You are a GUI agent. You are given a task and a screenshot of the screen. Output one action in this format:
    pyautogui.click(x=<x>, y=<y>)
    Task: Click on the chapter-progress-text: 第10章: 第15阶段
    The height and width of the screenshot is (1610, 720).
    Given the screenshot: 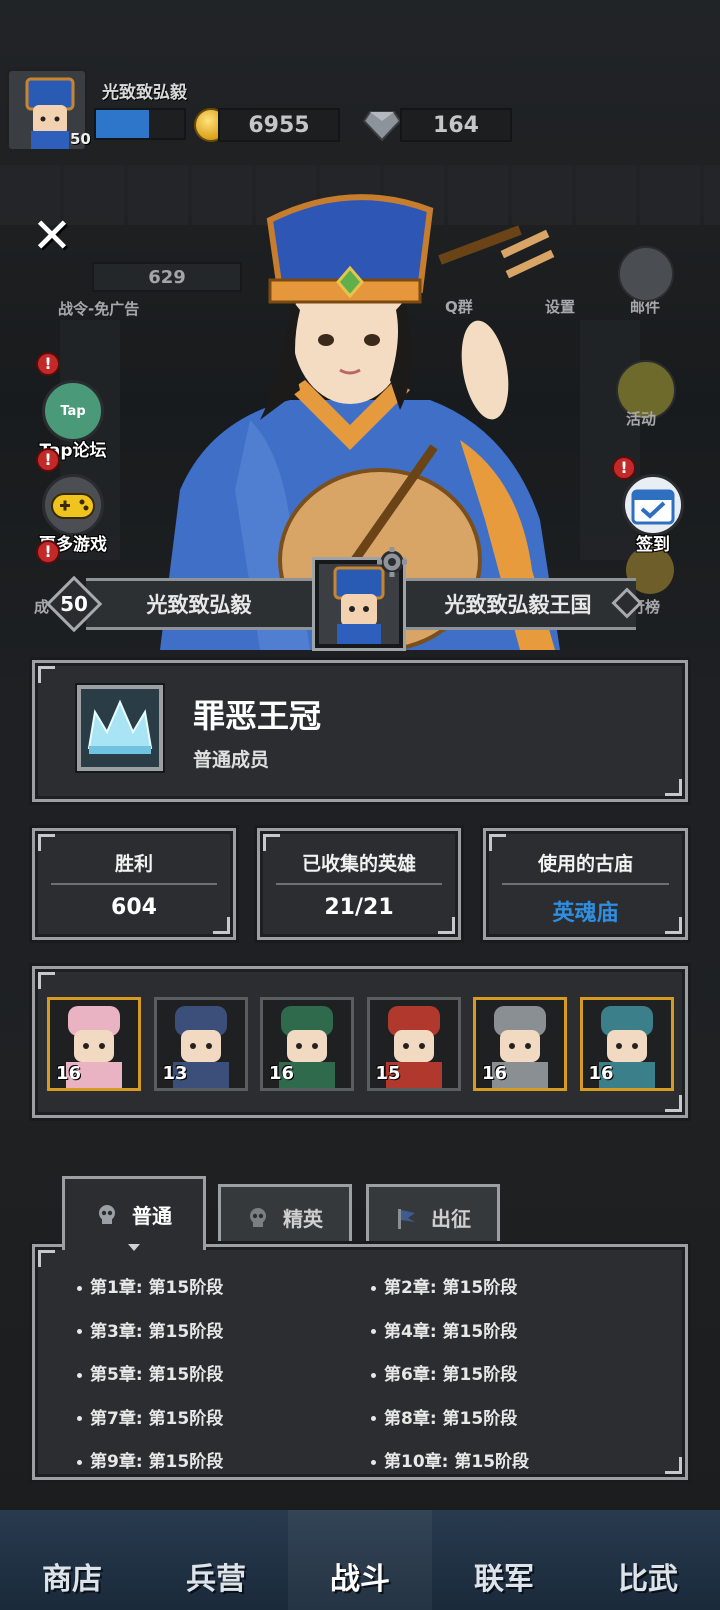 What is the action you would take?
    pyautogui.click(x=457, y=1462)
    